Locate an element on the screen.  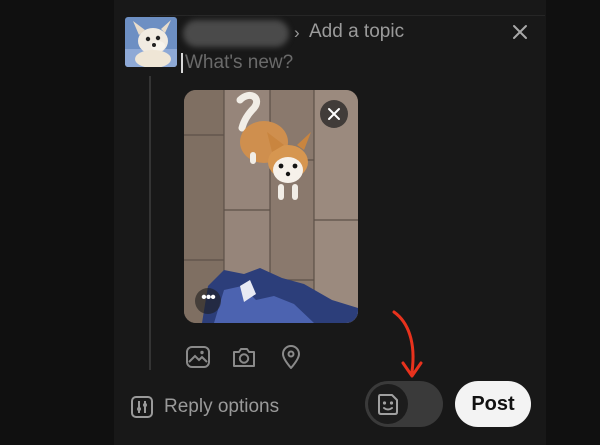
thread-line is located at coordinates (150, 223).